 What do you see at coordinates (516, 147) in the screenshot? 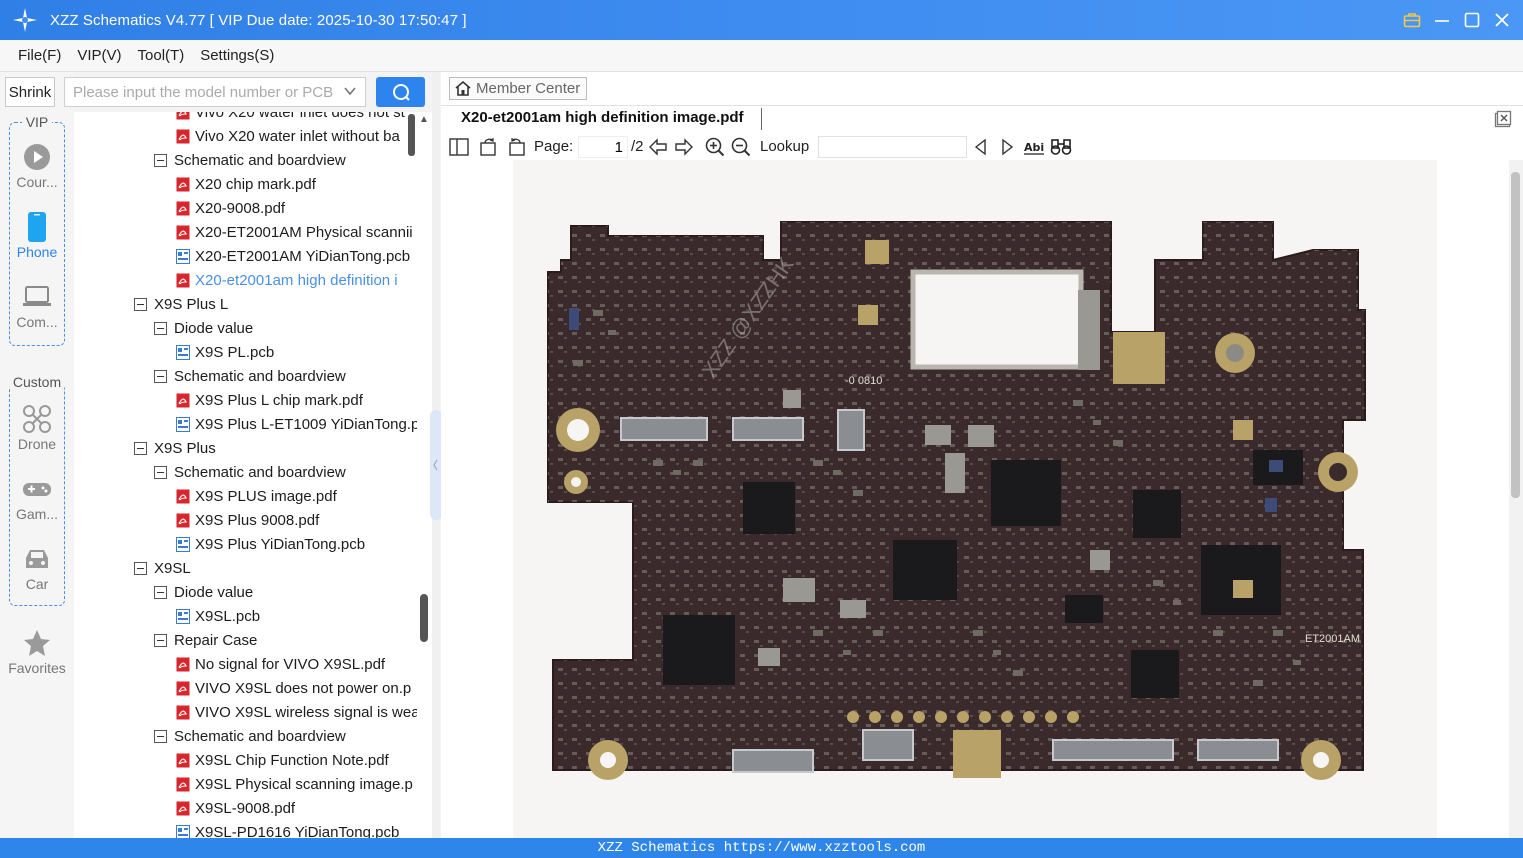
I see `rotate-right-icon` at bounding box center [516, 147].